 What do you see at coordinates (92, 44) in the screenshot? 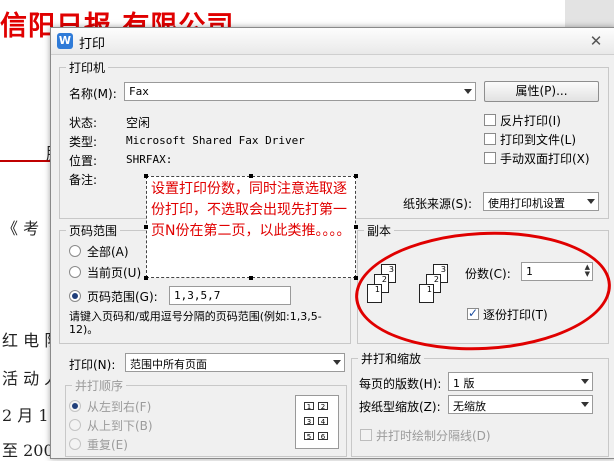
I see `dialog-title: 打印` at bounding box center [92, 44].